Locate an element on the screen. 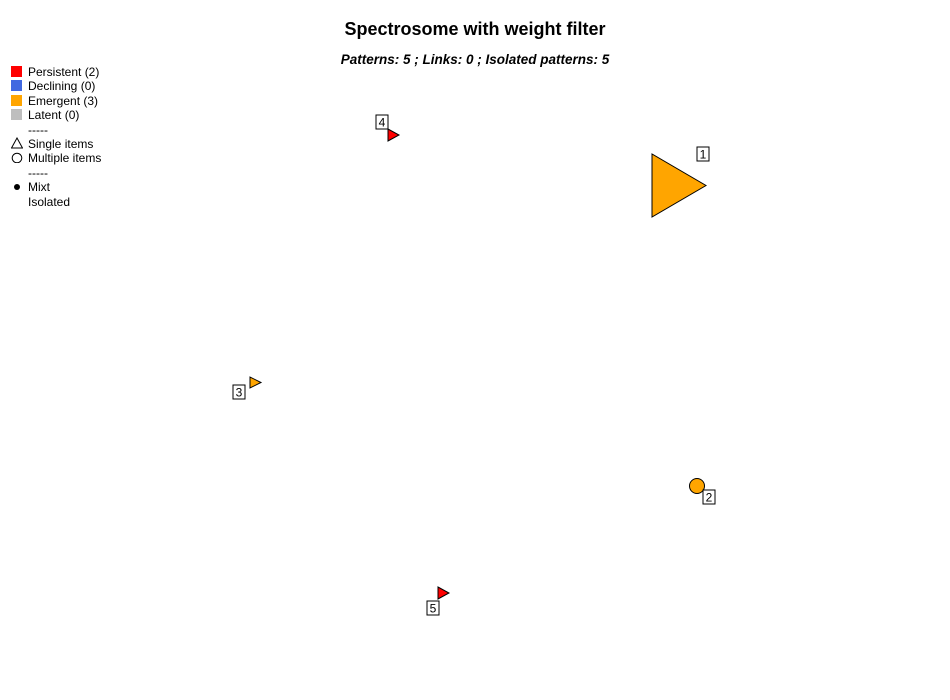  node-1-marker is located at coordinates (679, 185).